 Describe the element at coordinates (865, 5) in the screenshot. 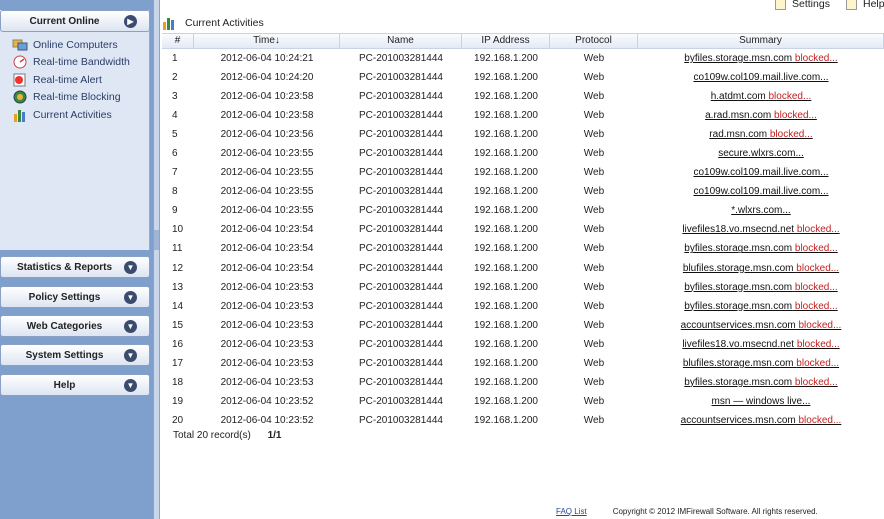

I see `help-link: Help` at that location.